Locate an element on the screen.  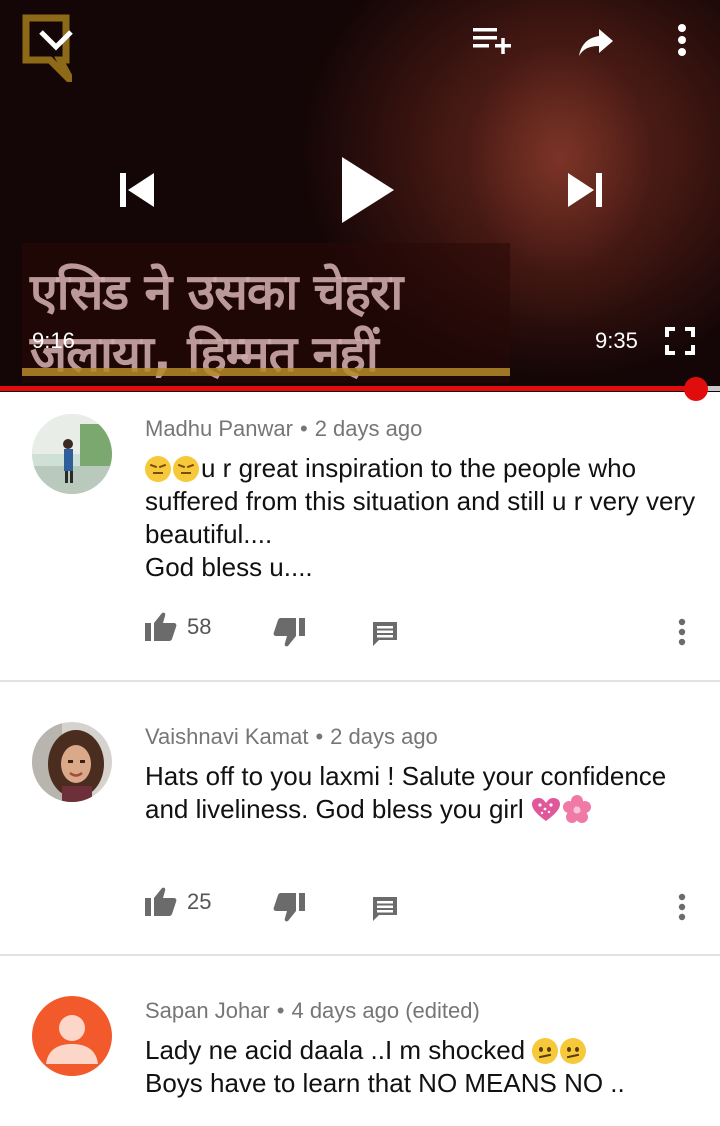
add-to-playlist-icon is located at coordinates (492, 40).